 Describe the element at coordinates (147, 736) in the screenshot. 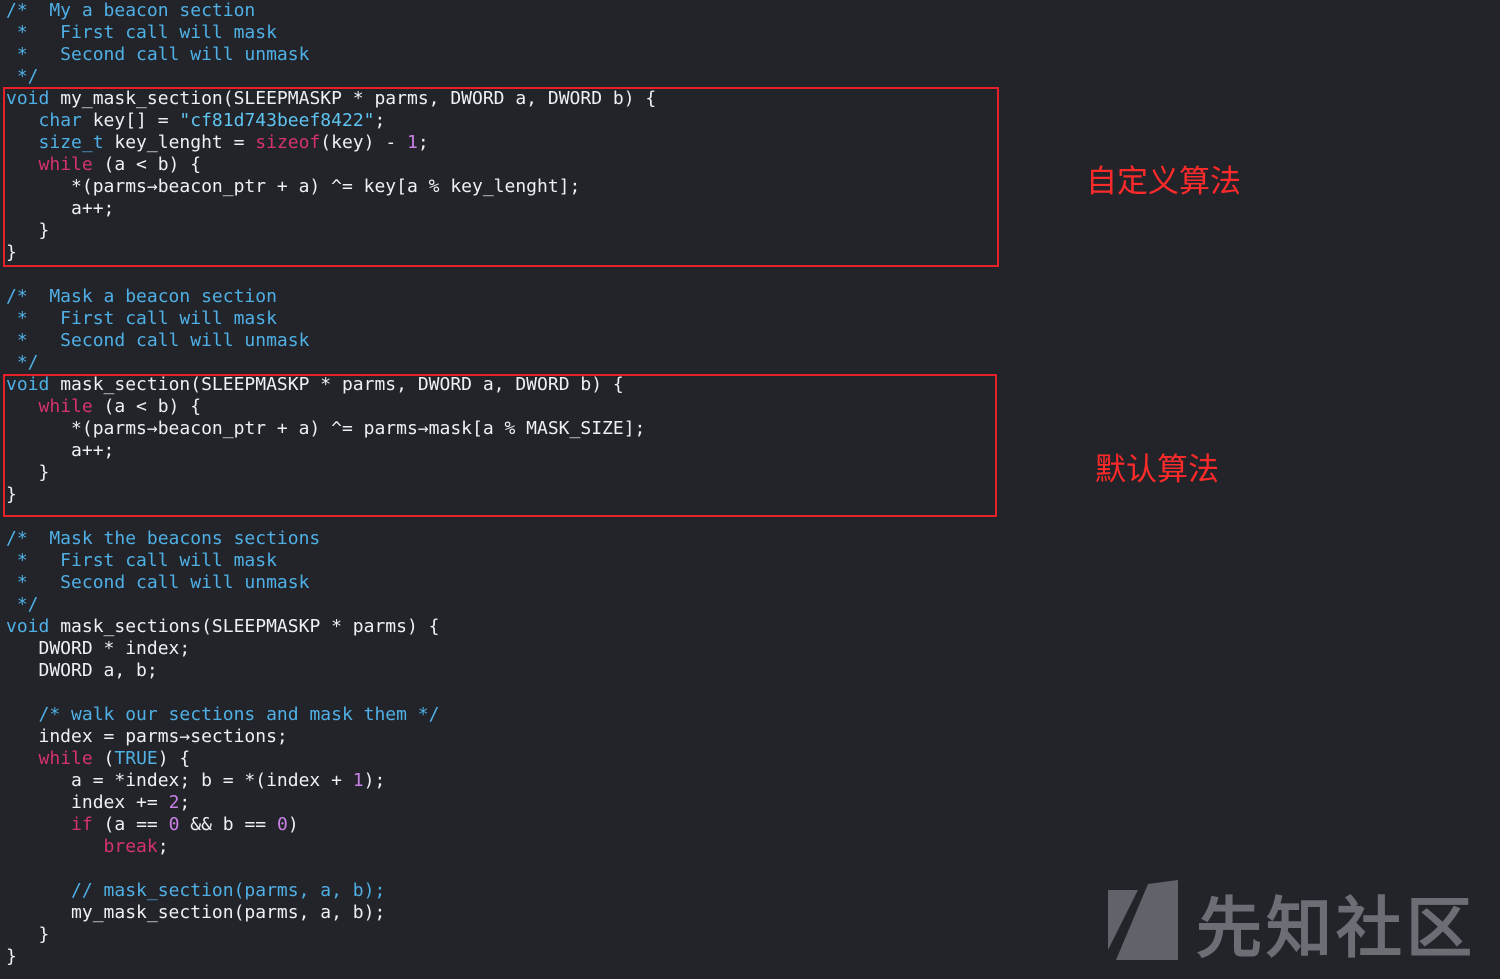

I see `code-token: index = parms→sections;` at that location.